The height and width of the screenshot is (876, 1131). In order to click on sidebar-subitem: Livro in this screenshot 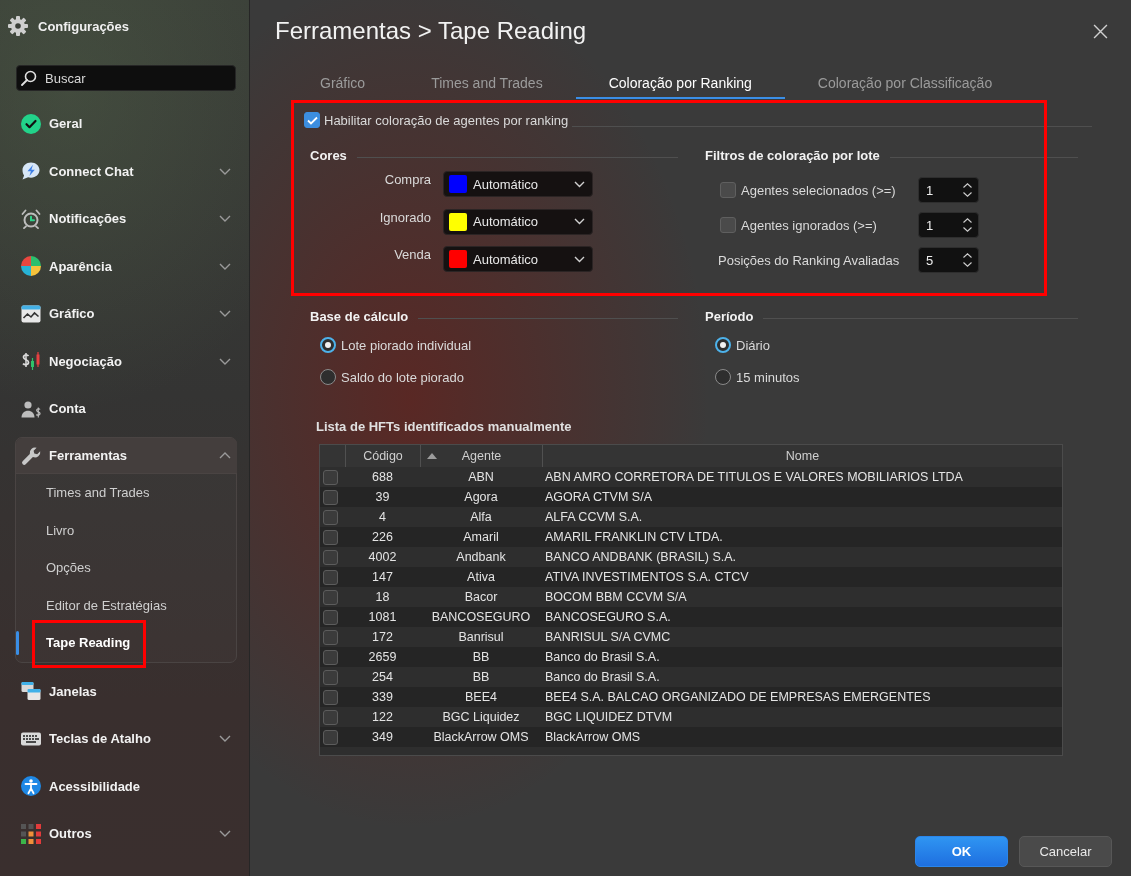, I will do `click(126, 530)`.